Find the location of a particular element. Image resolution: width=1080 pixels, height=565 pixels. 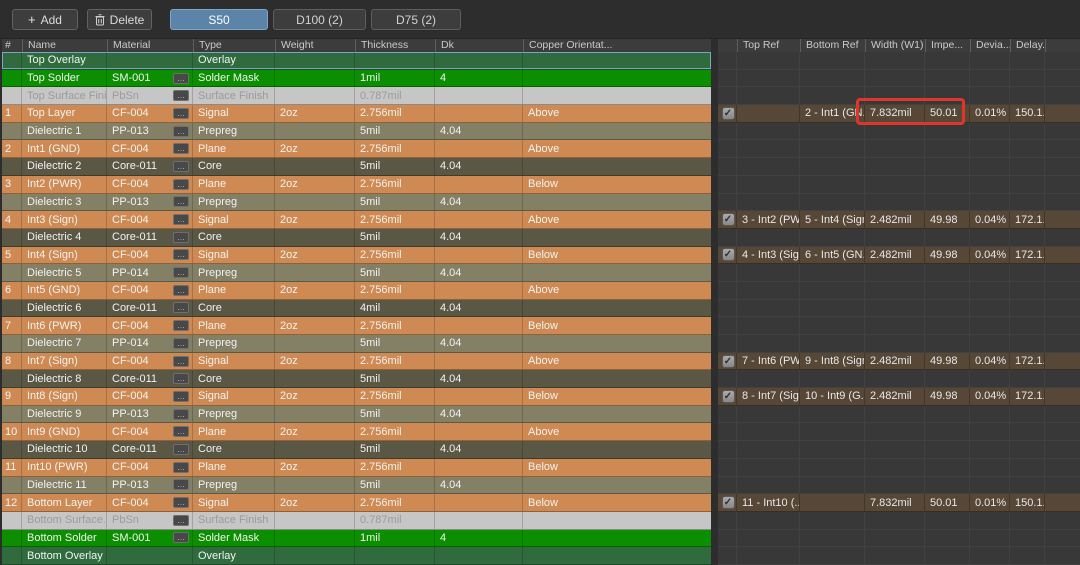

table-row: 3 Int2 (PWR) CF-004… Plane 2oz 2.756mil Below is located at coordinates (356, 184).